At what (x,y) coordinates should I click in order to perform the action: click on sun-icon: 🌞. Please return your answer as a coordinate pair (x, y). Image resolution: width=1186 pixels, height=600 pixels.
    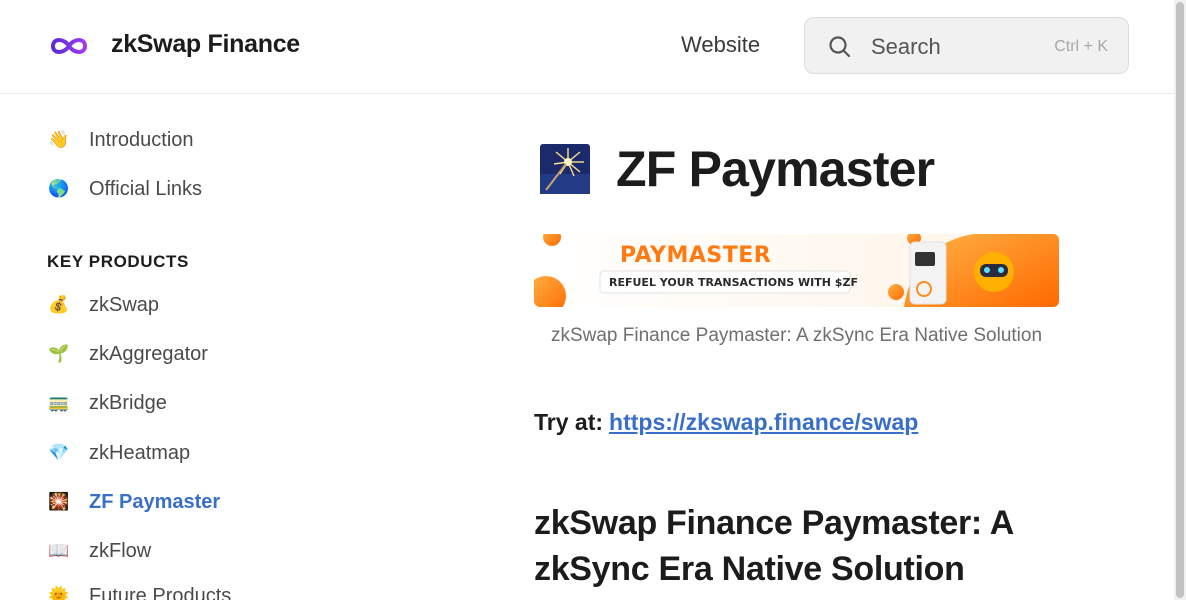
    Looking at the image, I should click on (59, 592).